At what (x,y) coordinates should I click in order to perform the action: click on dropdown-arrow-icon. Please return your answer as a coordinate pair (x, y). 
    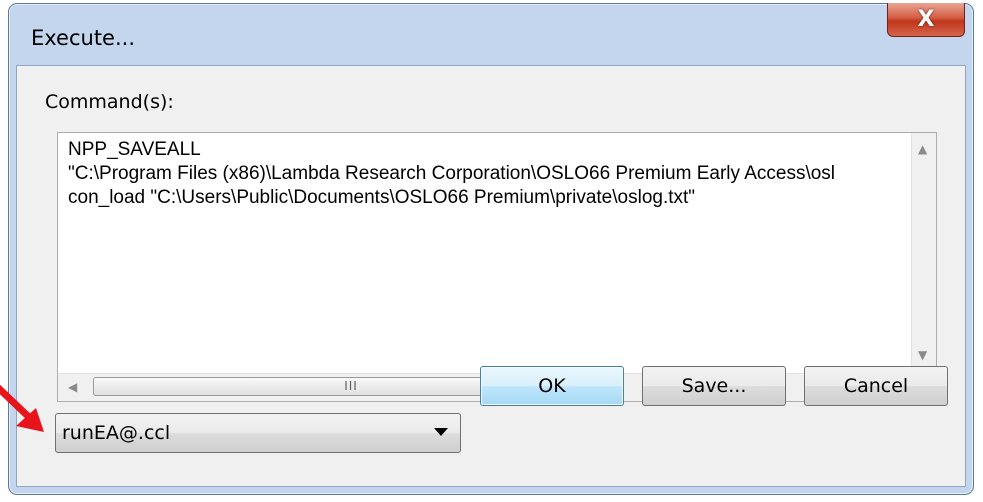
    Looking at the image, I should click on (441, 432).